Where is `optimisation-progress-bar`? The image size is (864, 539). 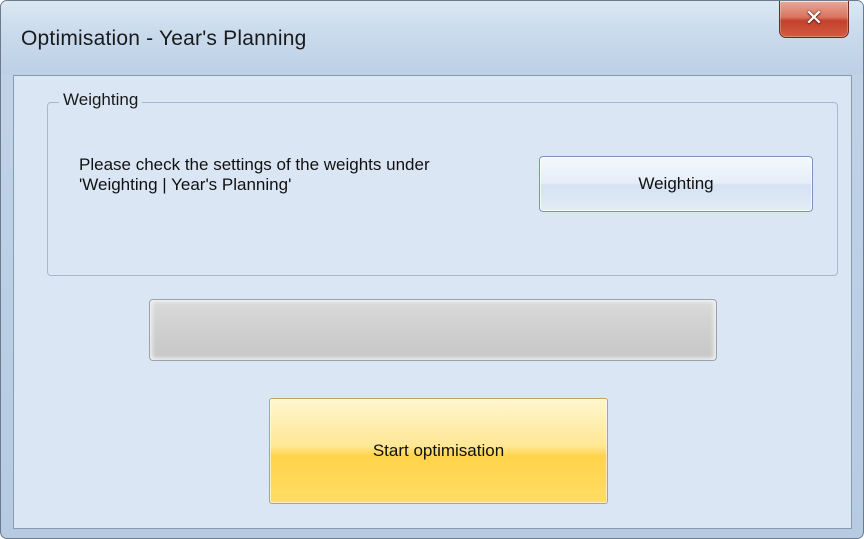 optimisation-progress-bar is located at coordinates (433, 330).